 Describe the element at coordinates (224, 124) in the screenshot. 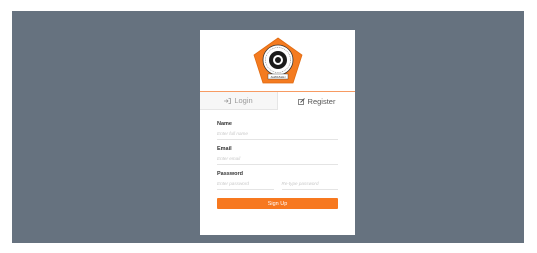

I see `name-label: Name` at that location.